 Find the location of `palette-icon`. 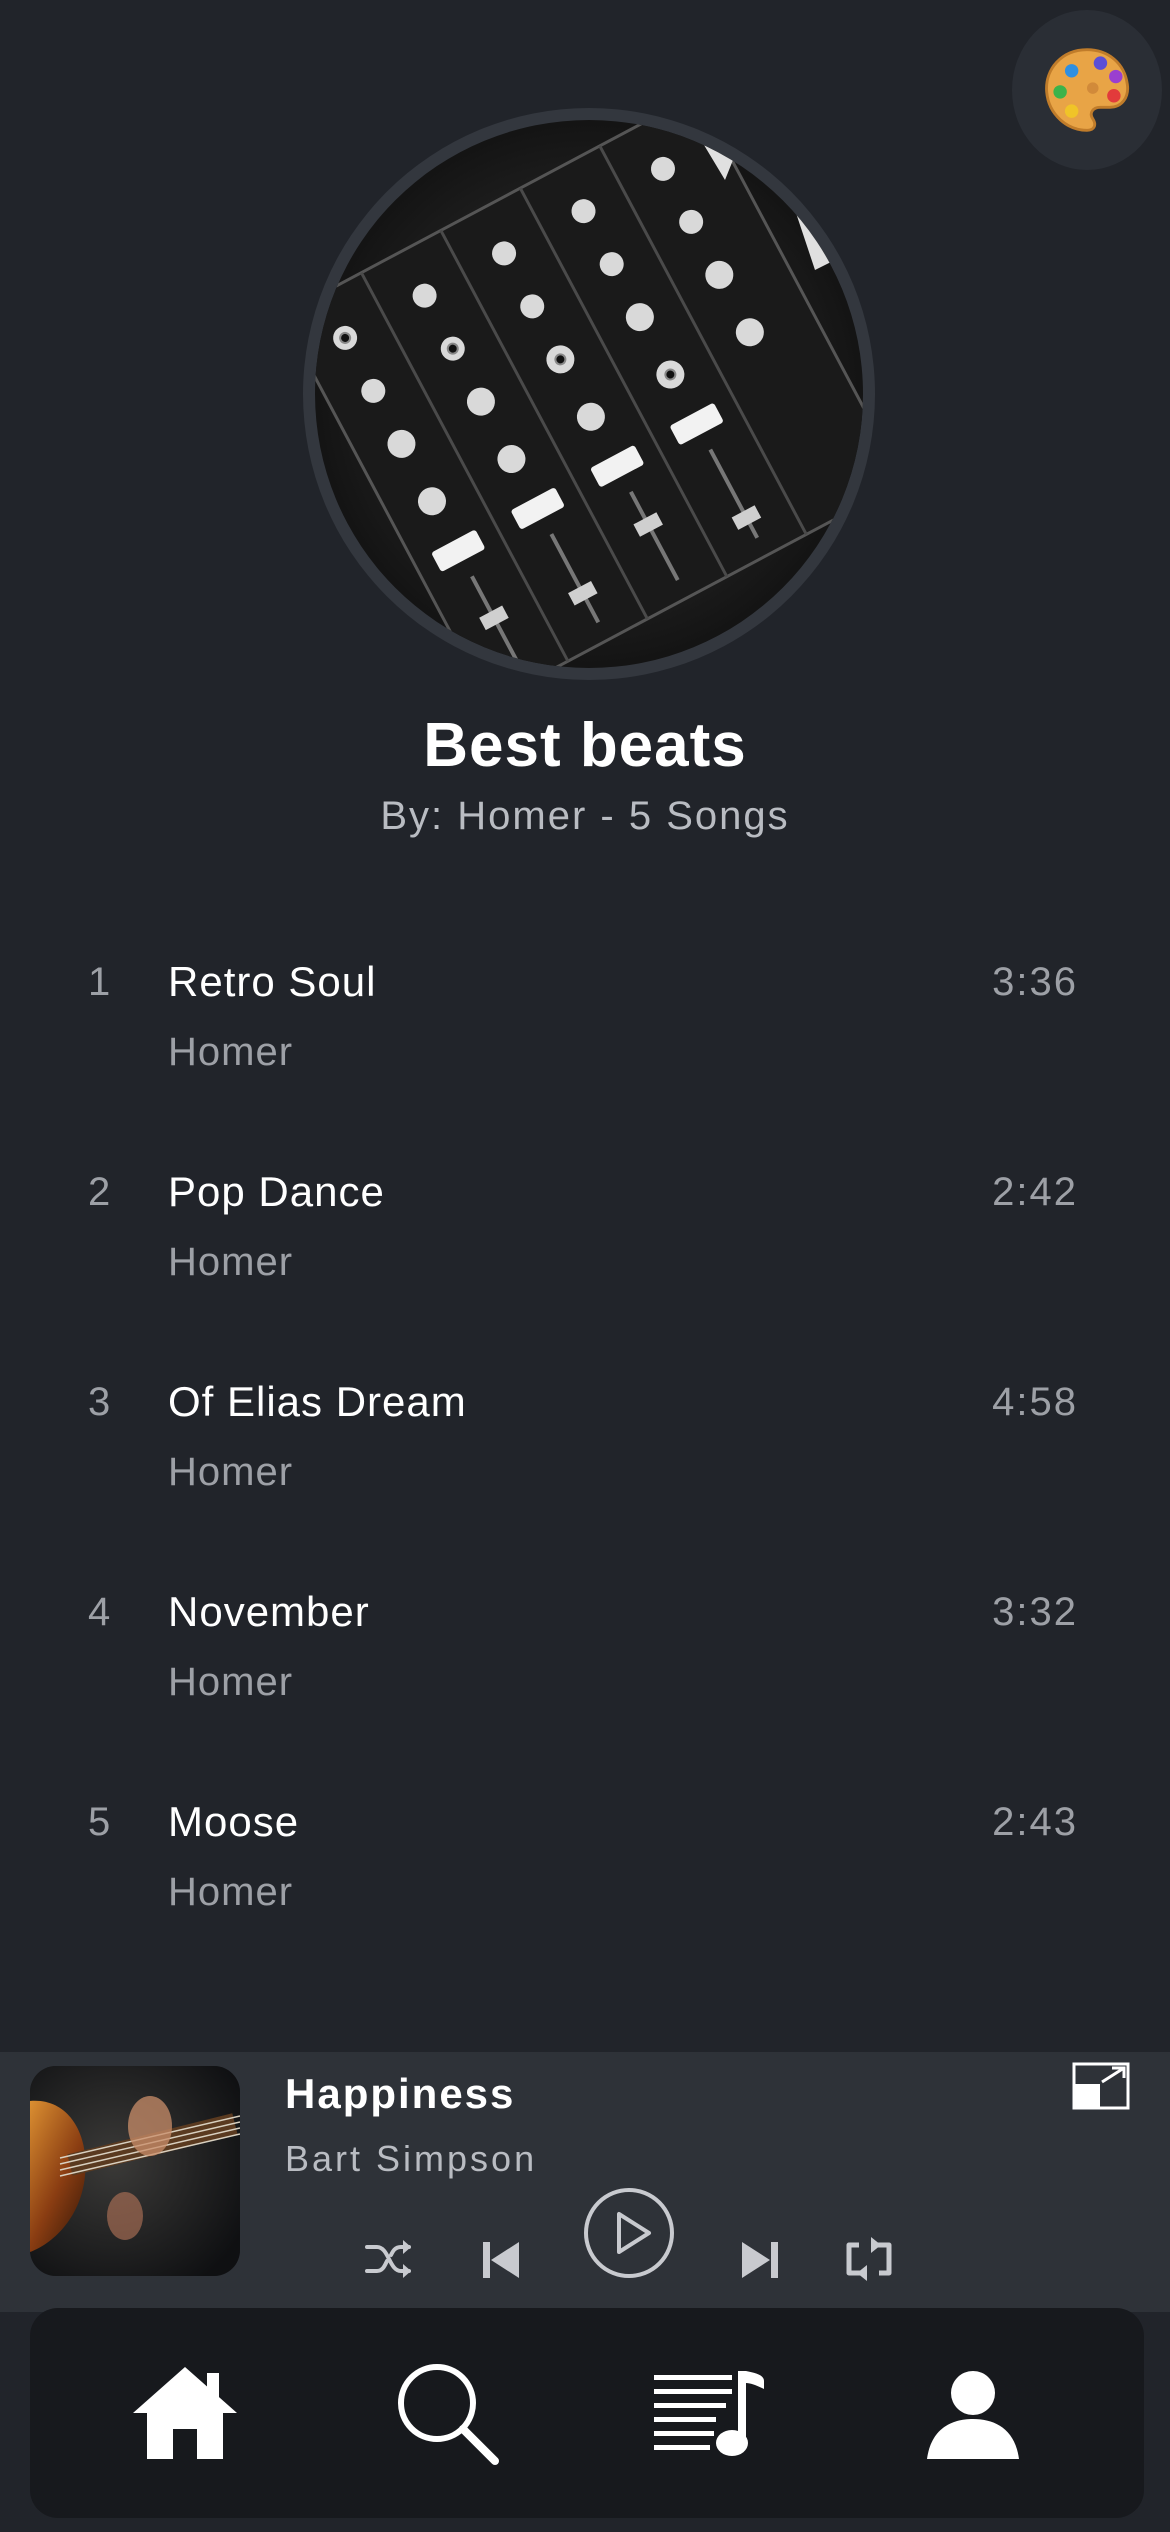

palette-icon is located at coordinates (1087, 90).